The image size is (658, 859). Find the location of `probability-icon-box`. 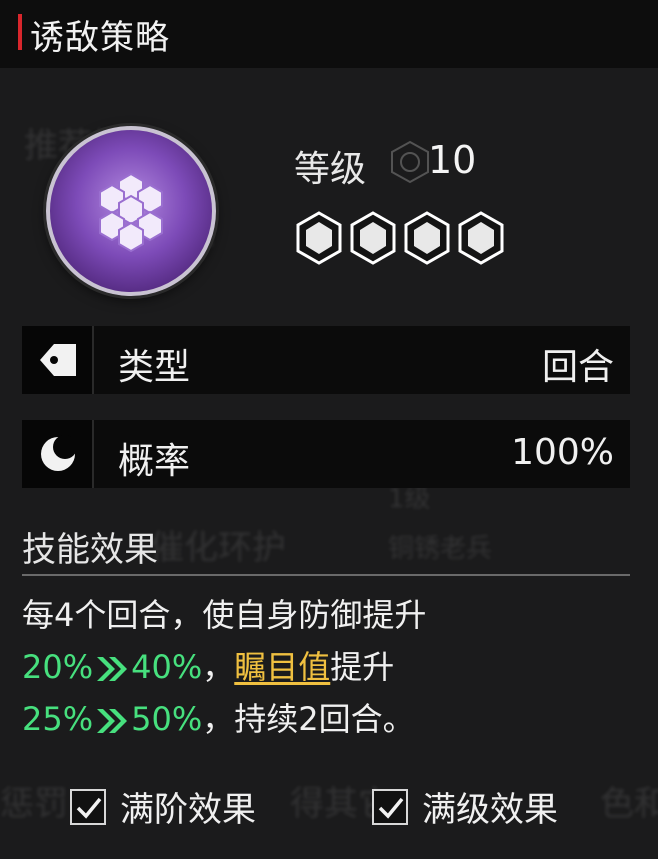

probability-icon-box is located at coordinates (58, 454).